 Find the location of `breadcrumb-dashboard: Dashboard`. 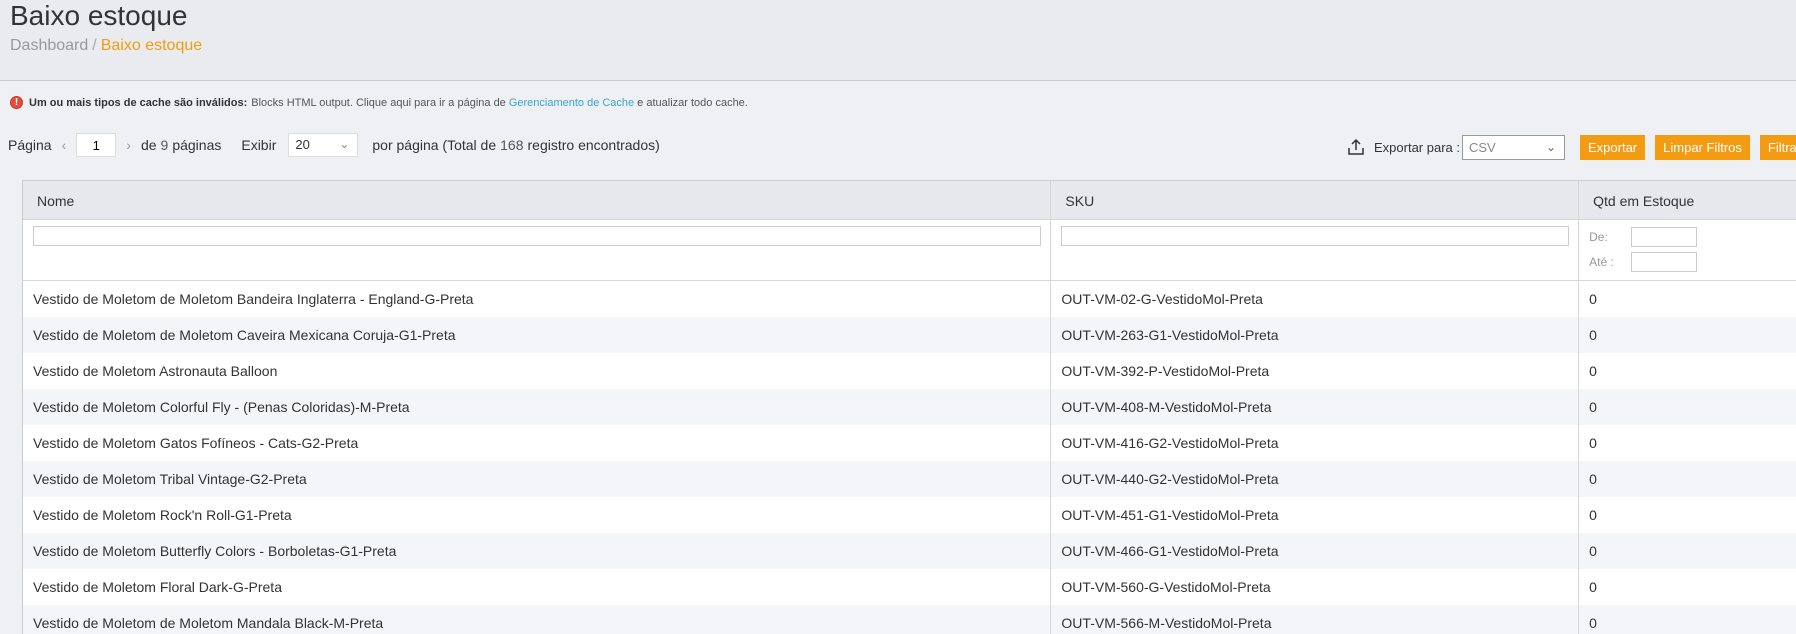

breadcrumb-dashboard: Dashboard is located at coordinates (49, 45).